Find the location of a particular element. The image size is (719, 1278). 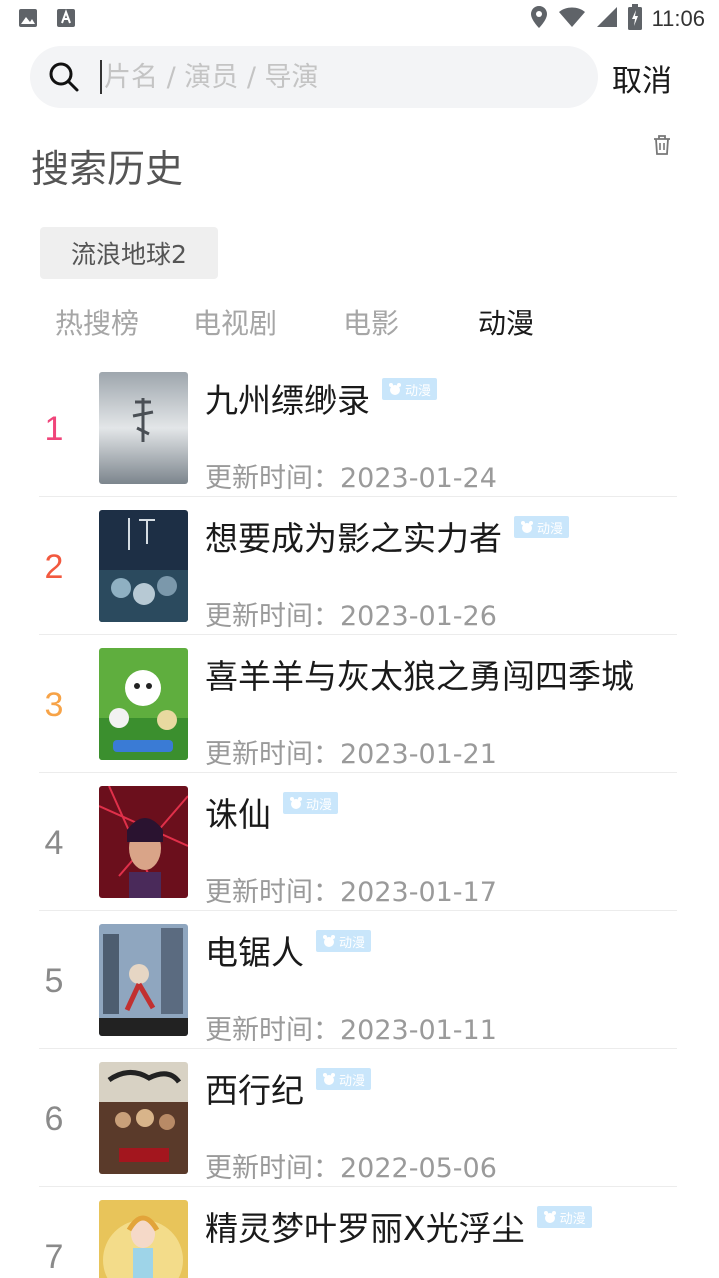

font-icon is located at coordinates (66, 20).